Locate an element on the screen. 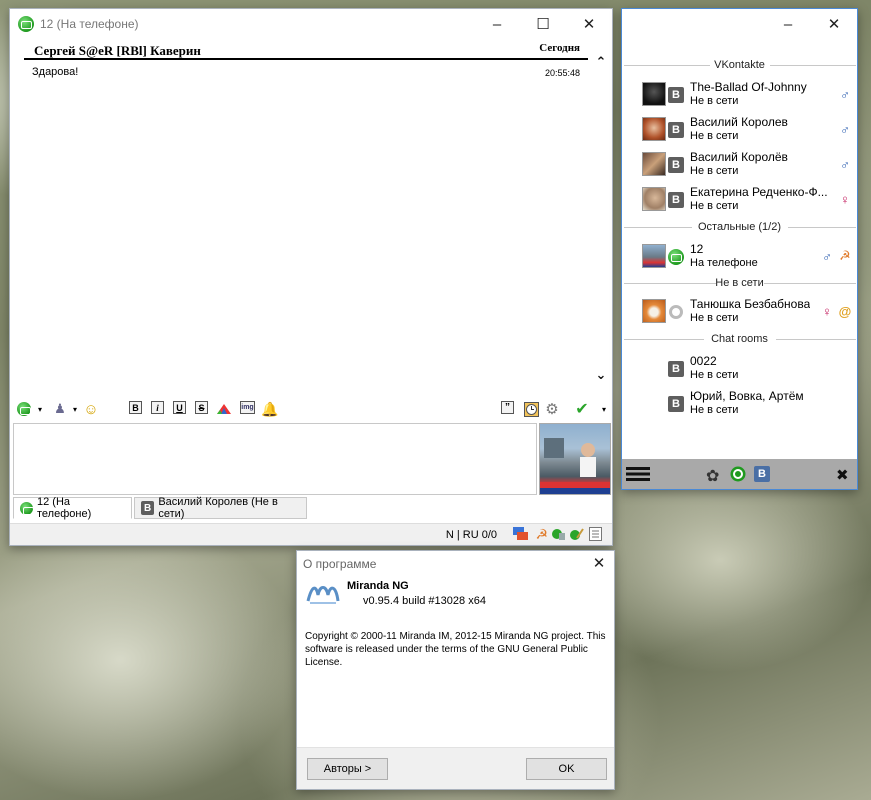  offline-status-icon is located at coordinates (676, 312).